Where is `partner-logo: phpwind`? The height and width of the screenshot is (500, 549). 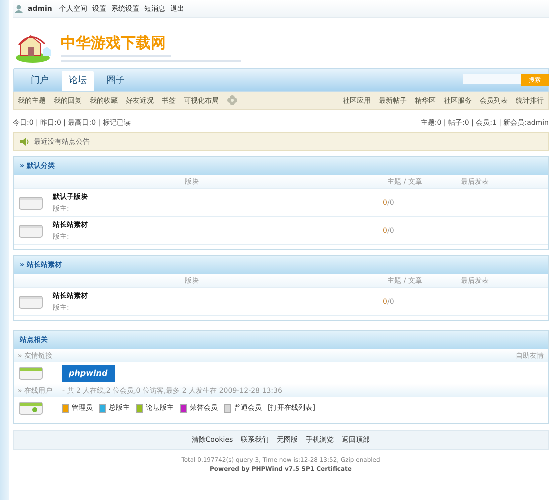 partner-logo: phpwind is located at coordinates (88, 373).